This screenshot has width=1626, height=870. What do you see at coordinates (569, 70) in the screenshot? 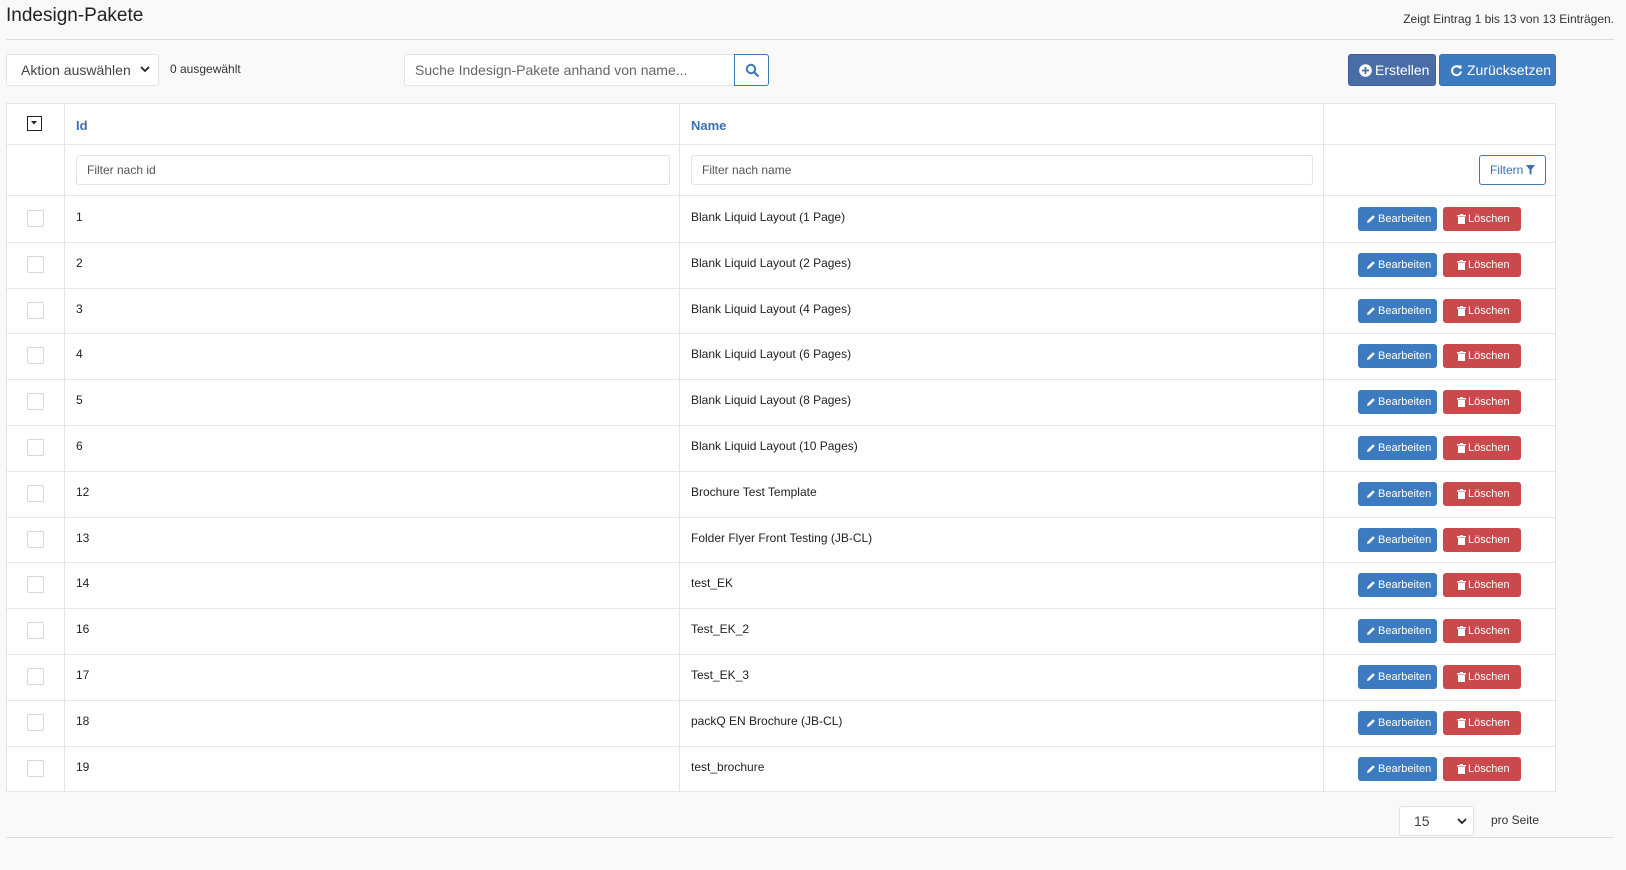
I see `search-input` at bounding box center [569, 70].